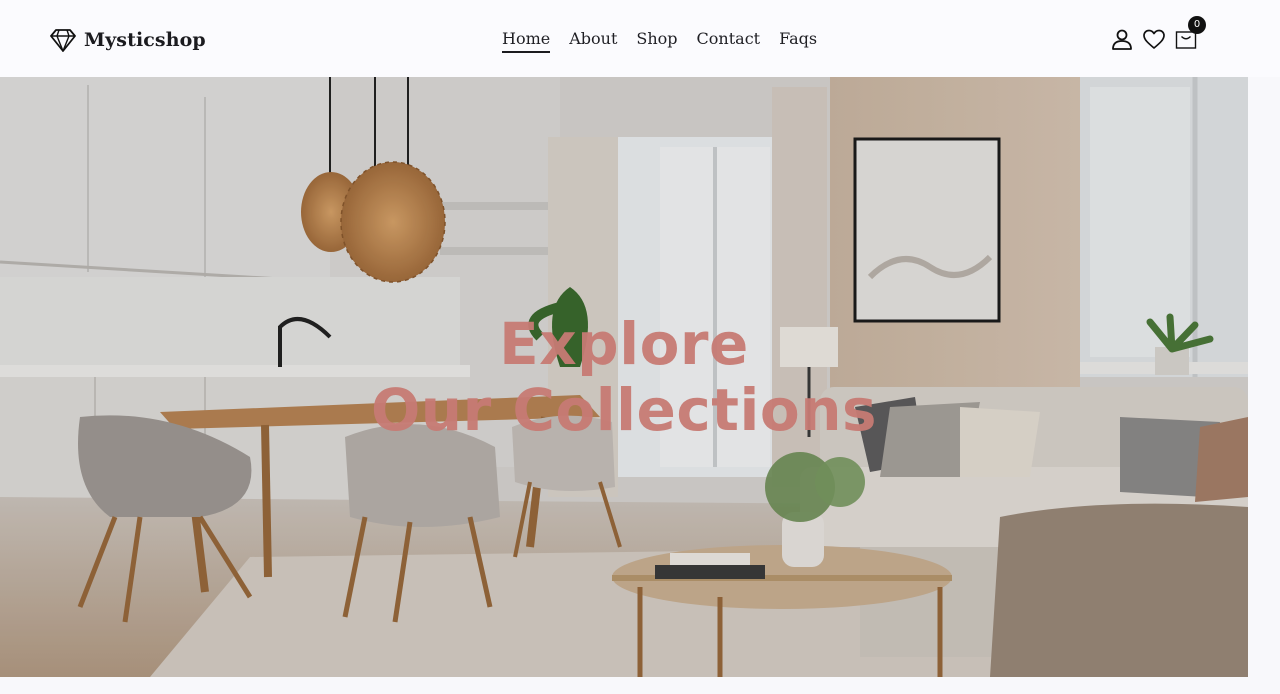 Image resolution: width=1280 pixels, height=694 pixels. Describe the element at coordinates (656, 39) in the screenshot. I see `nav-shop: Shop` at that location.